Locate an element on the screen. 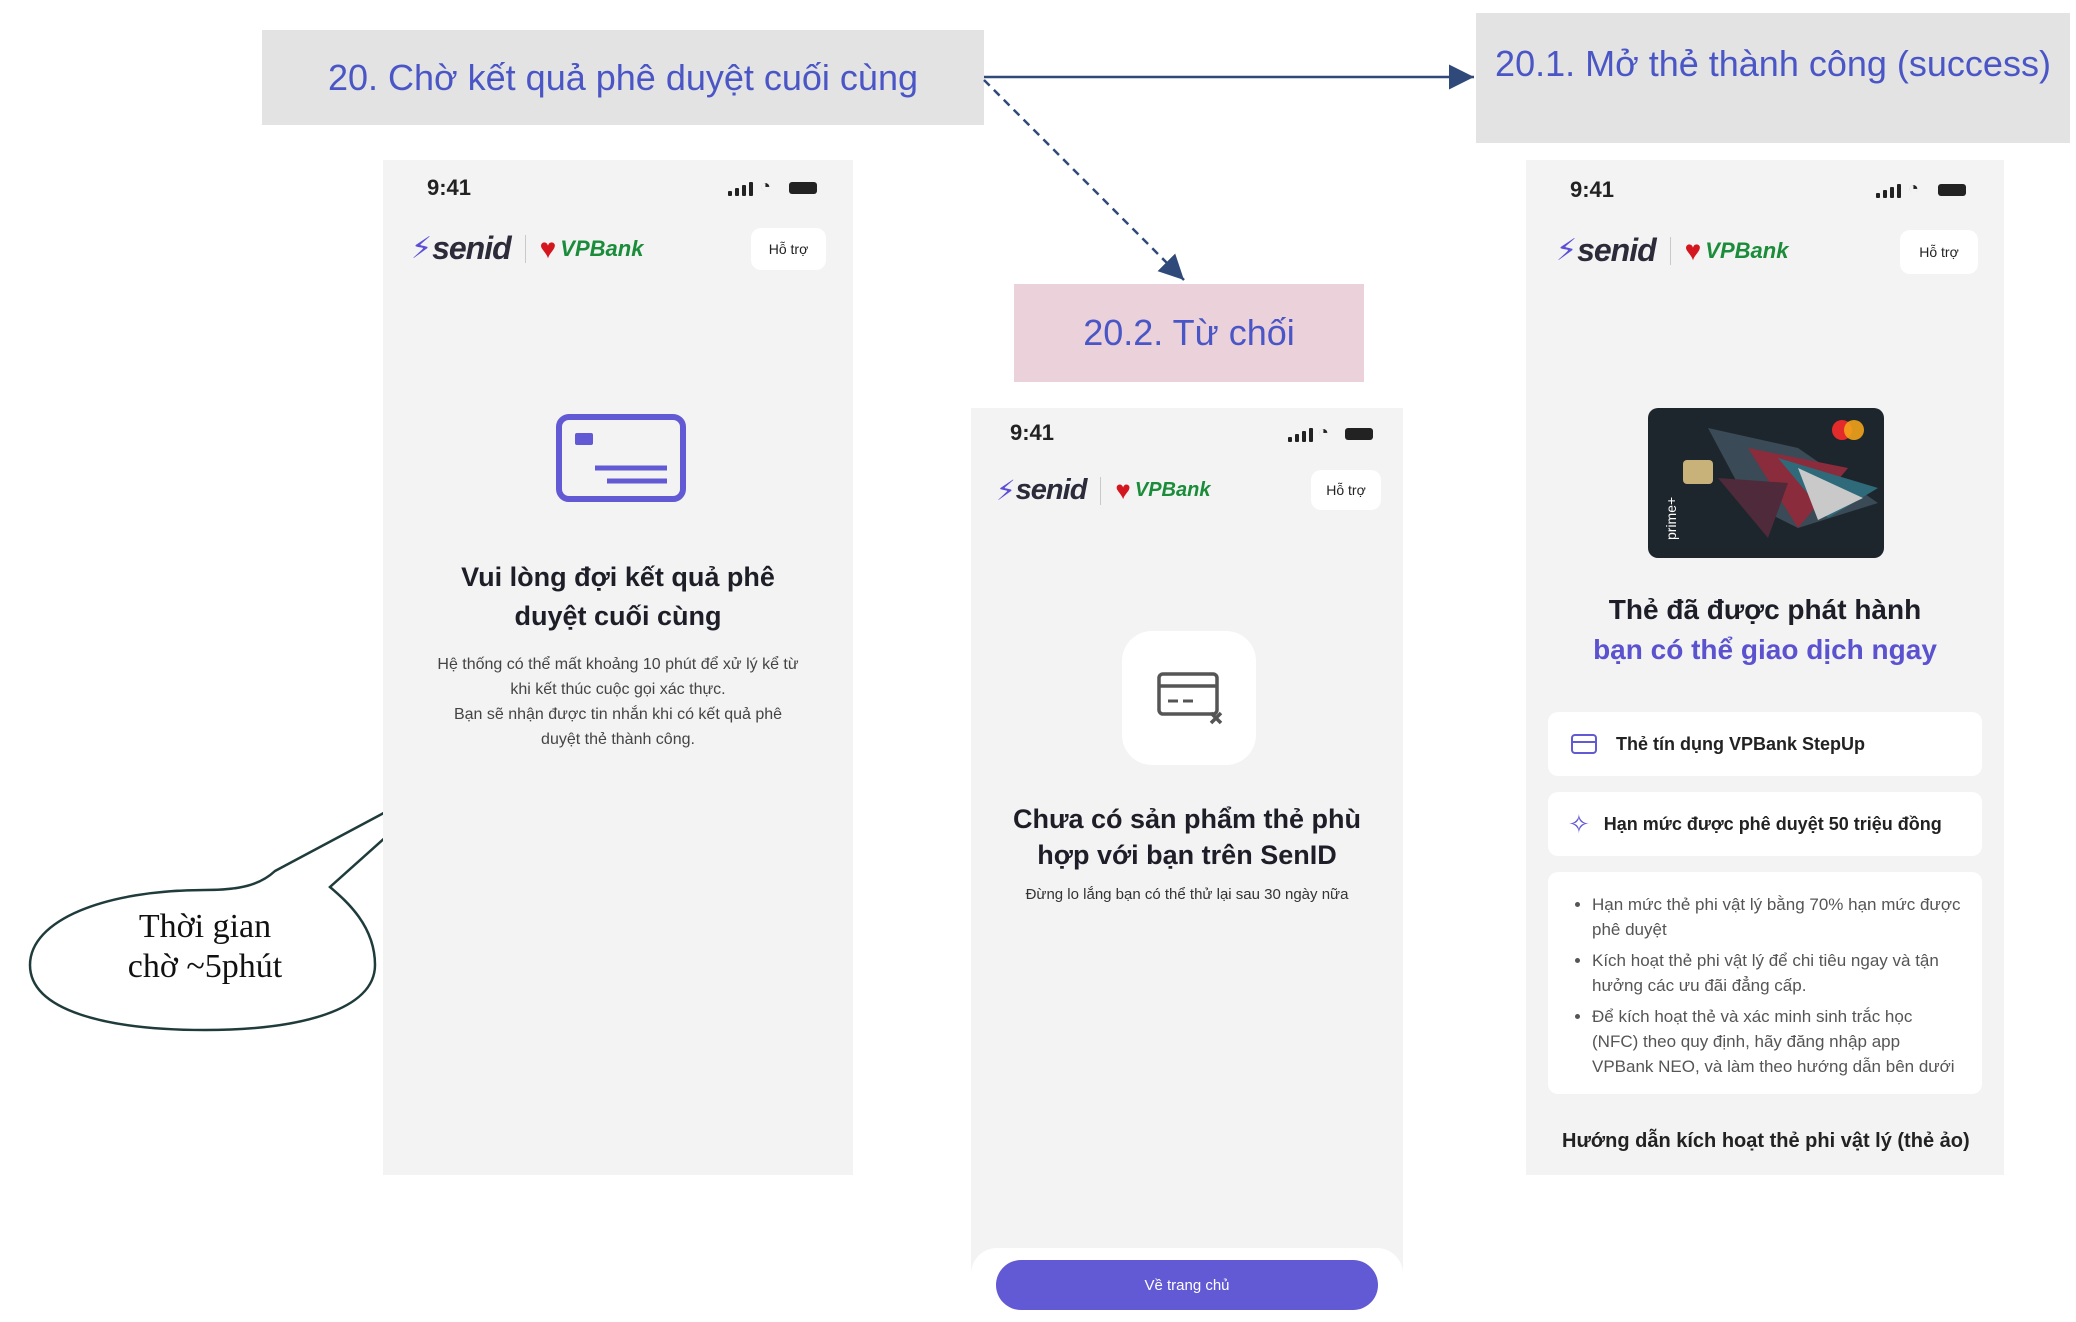  card-reject-icon is located at coordinates (1190, 698).